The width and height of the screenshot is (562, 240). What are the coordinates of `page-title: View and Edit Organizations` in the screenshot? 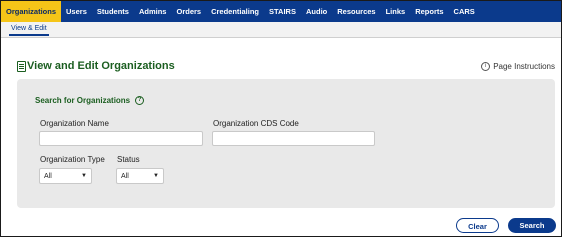 It's located at (101, 66).